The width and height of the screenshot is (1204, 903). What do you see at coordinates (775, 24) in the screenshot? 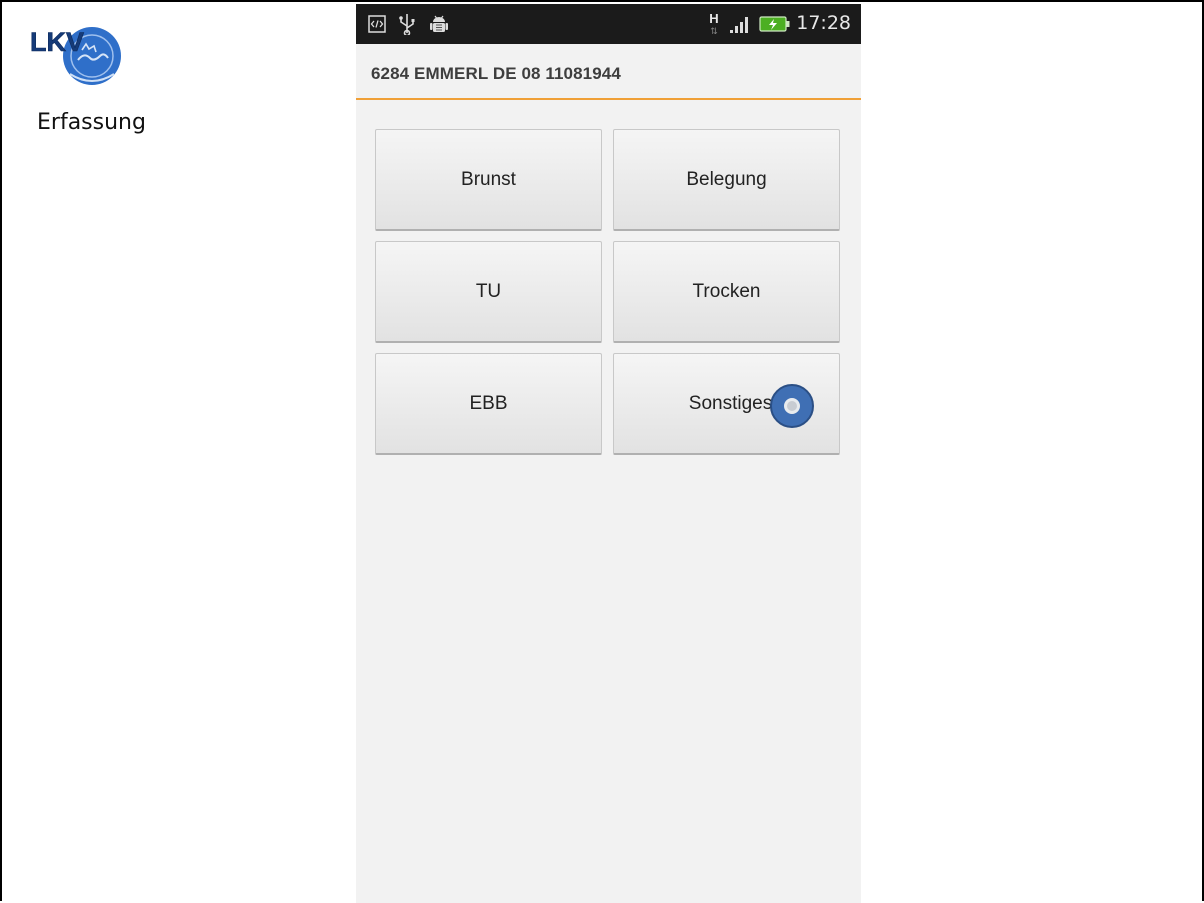
I see `battery-charging-icon` at bounding box center [775, 24].